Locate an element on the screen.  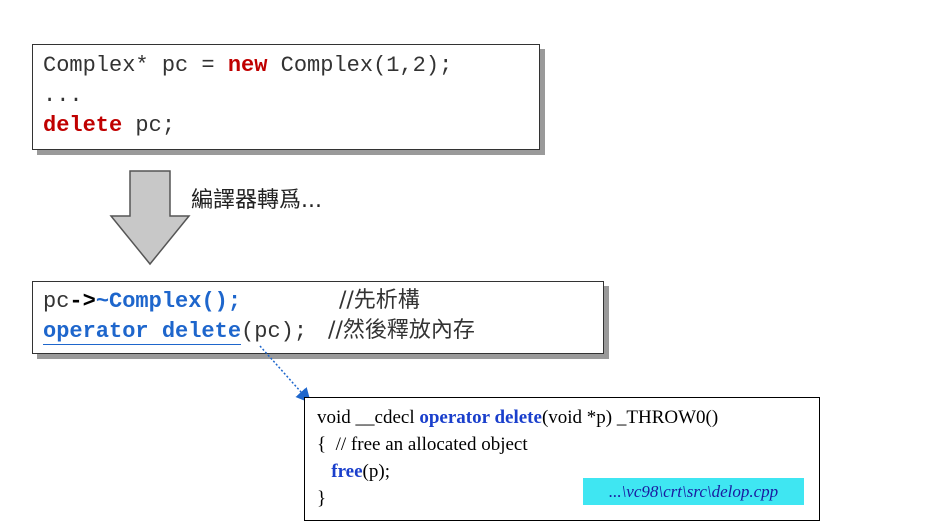
free-keyword: free is located at coordinates (347, 471).